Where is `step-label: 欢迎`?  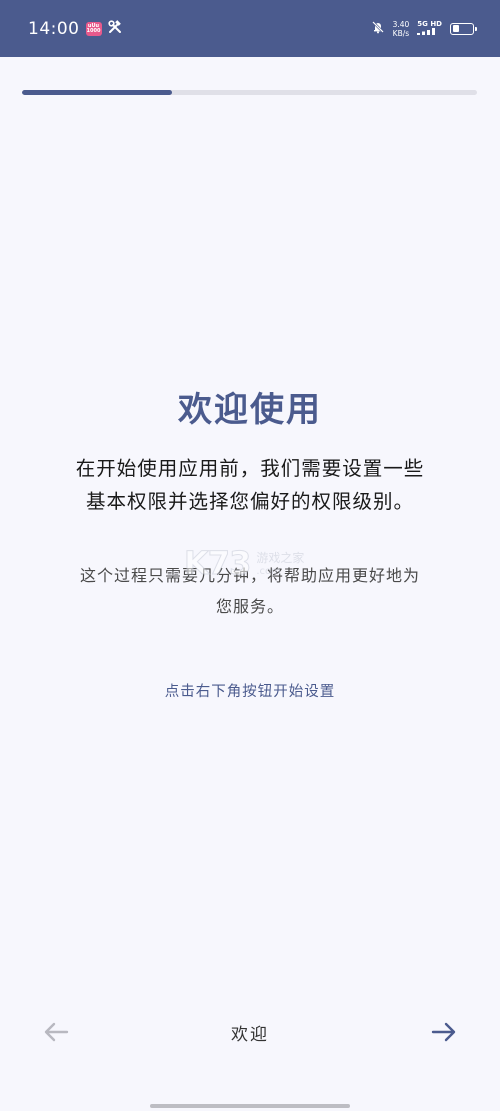 step-label: 欢迎 is located at coordinates (250, 1035).